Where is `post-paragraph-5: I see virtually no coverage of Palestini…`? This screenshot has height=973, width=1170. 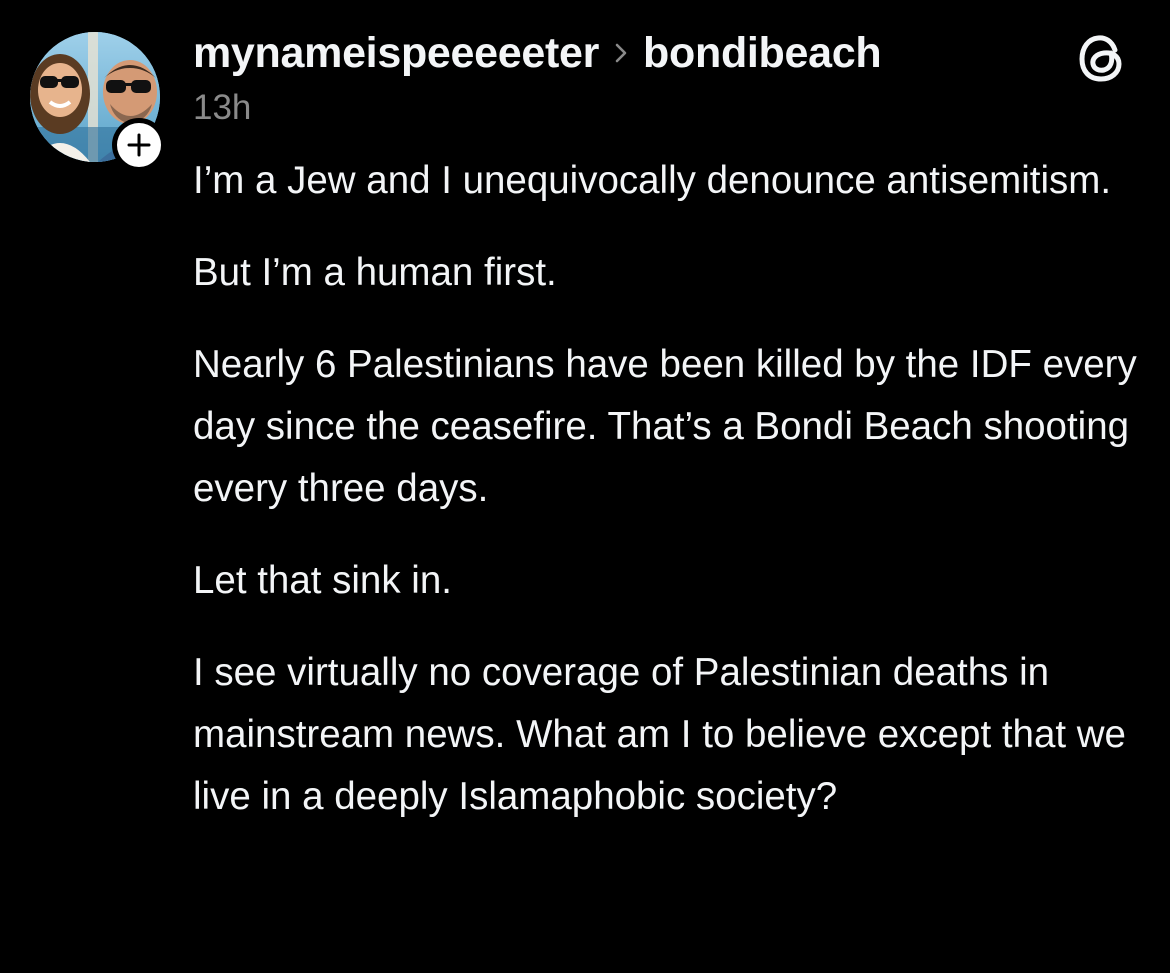
post-paragraph-5: I see virtually no coverage of Palestini… is located at coordinates (659, 734).